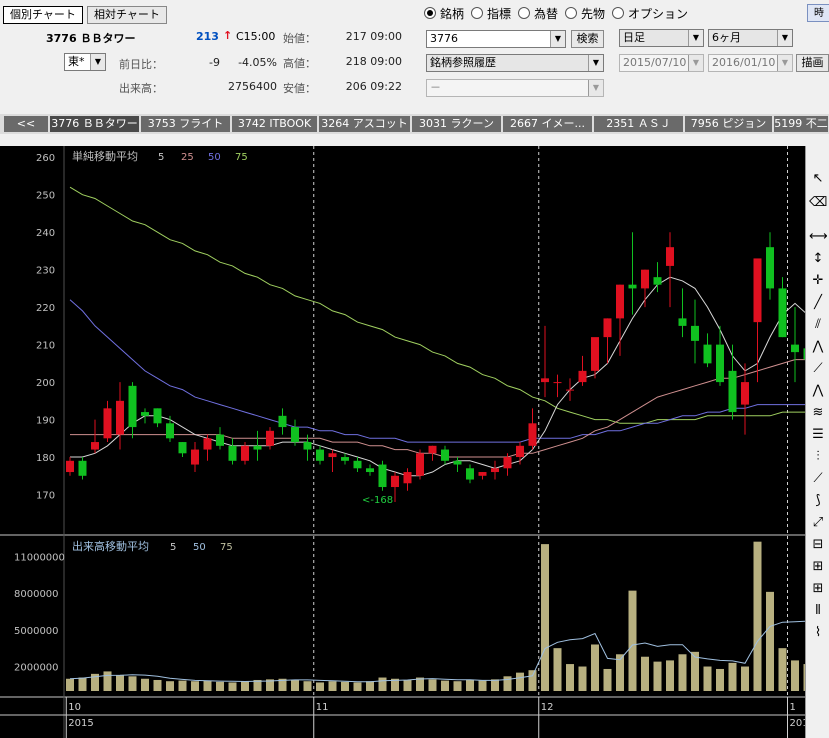 This screenshot has height=738, width=829. Describe the element at coordinates (818, 259) in the screenshot. I see `vertical-line-icon: ↕` at that location.